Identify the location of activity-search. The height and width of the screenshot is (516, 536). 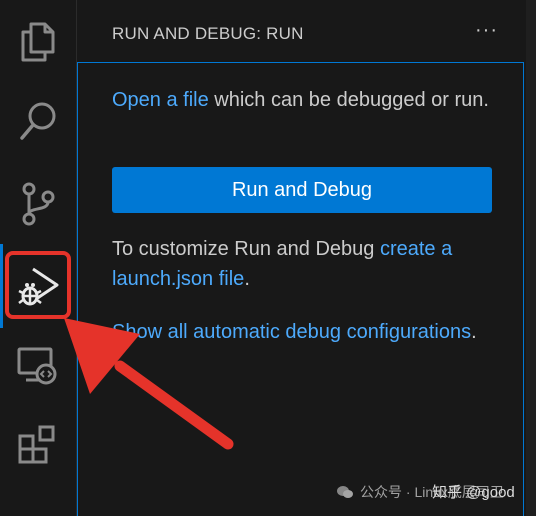
(38, 122).